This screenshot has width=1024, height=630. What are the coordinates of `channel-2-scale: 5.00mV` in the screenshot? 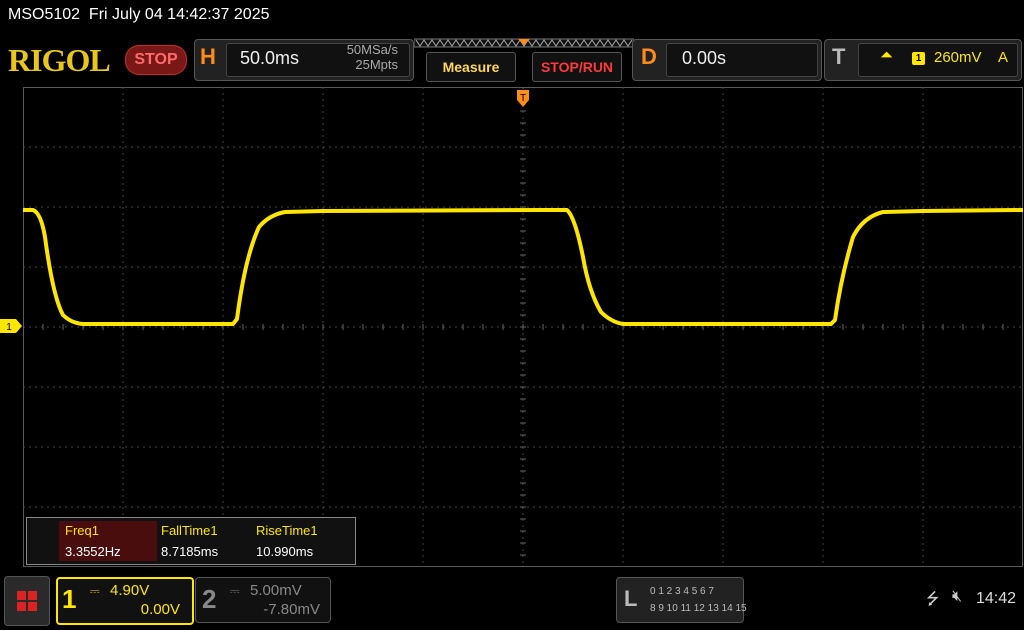 It's located at (276, 590).